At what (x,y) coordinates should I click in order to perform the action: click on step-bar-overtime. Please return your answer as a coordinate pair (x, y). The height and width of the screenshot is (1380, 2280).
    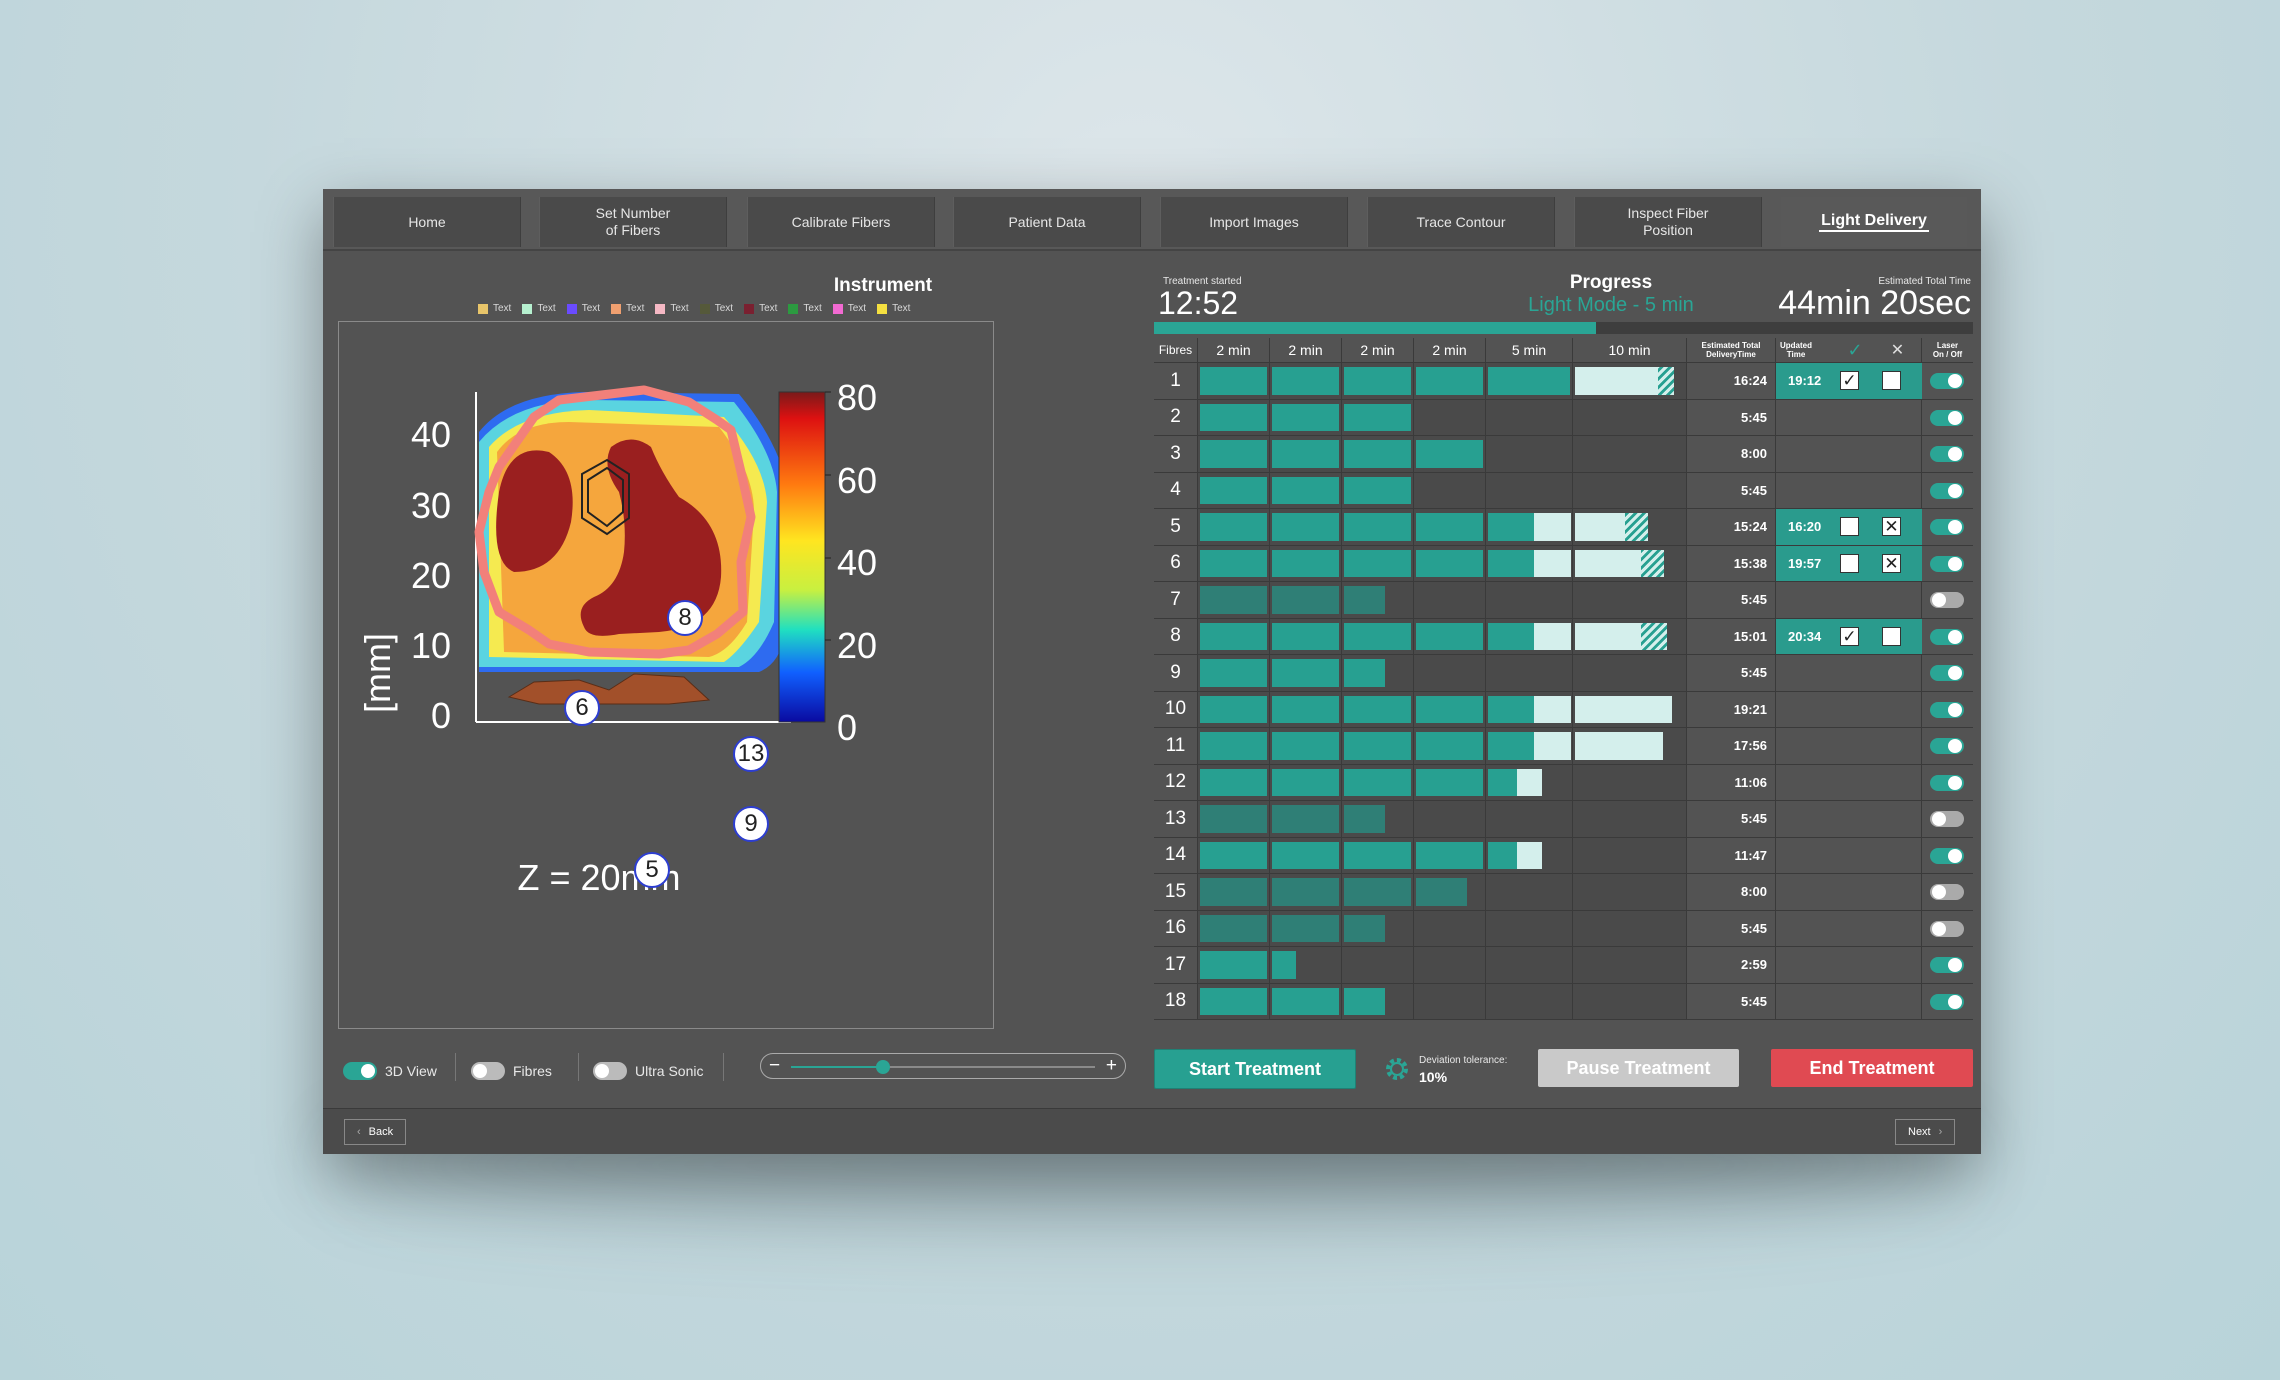
    Looking at the image, I should click on (1665, 381).